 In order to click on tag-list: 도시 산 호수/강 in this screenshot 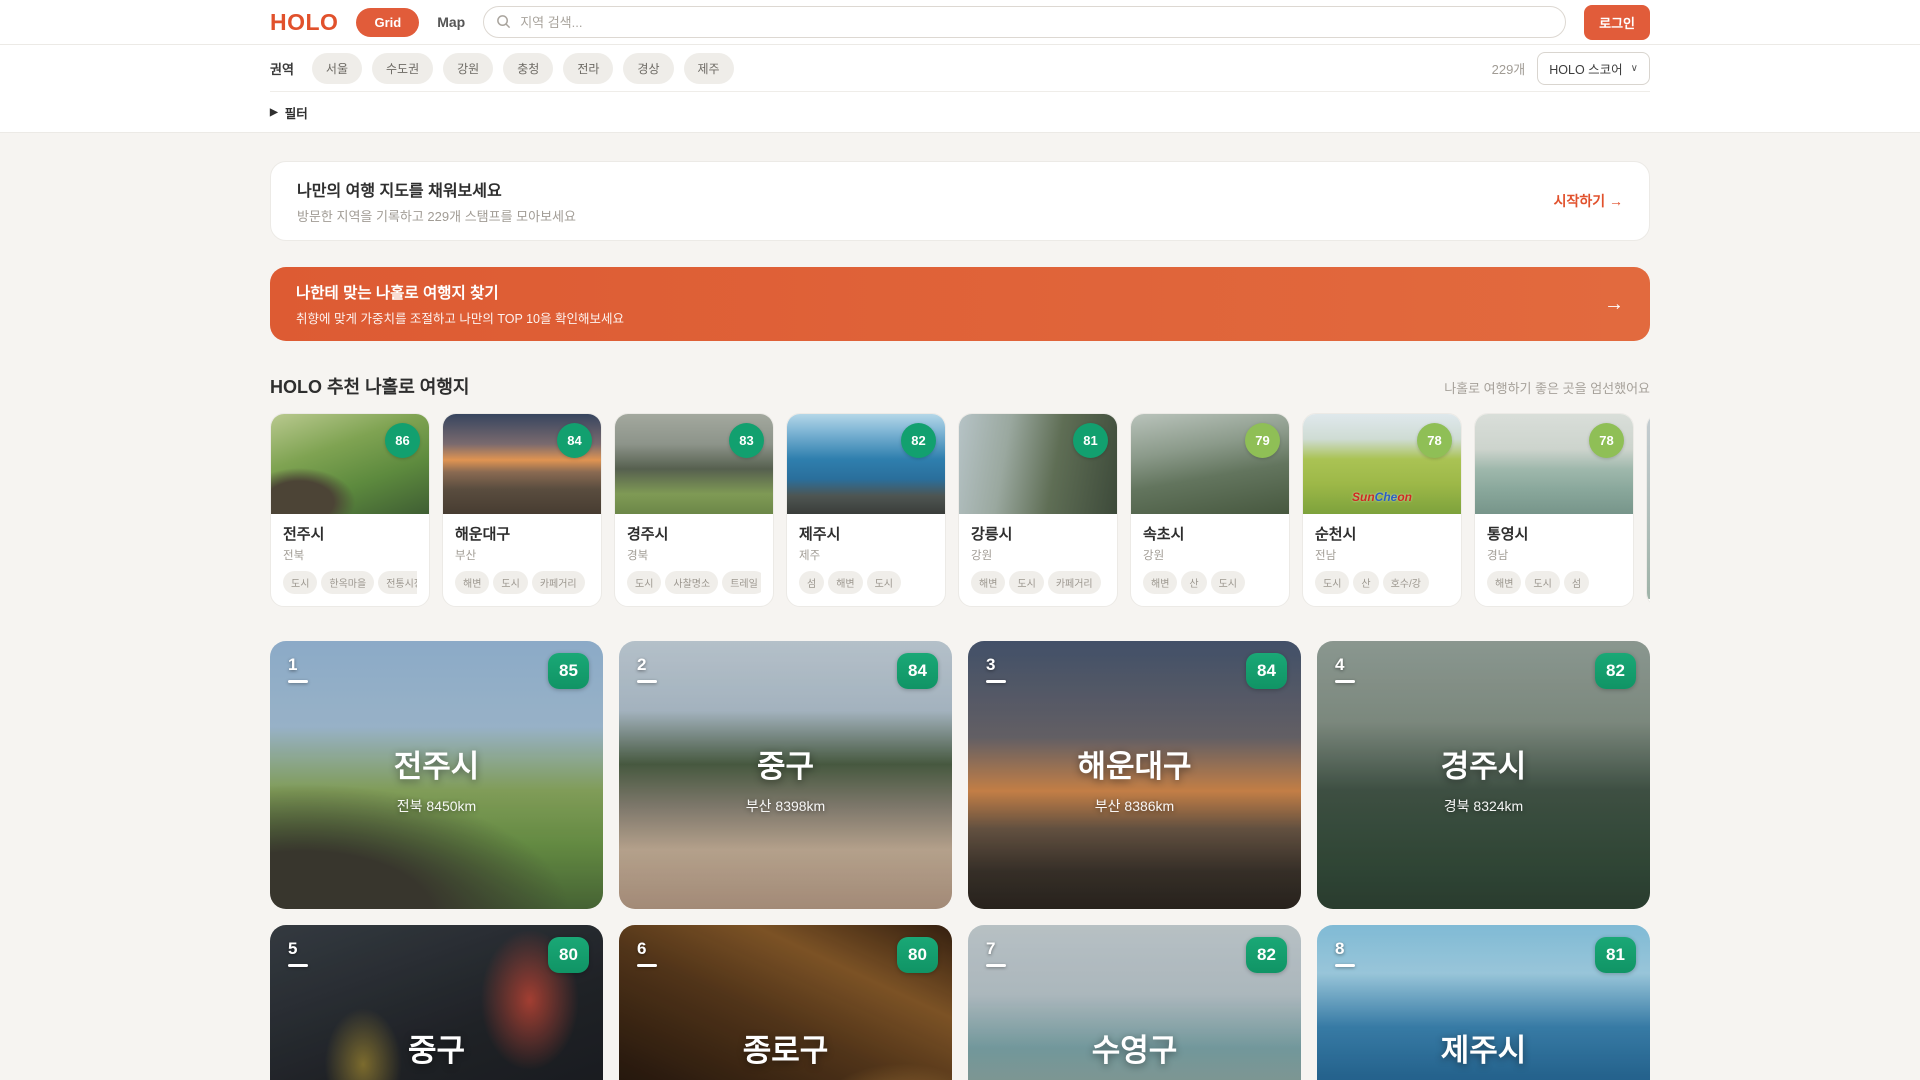, I will do `click(1382, 582)`.